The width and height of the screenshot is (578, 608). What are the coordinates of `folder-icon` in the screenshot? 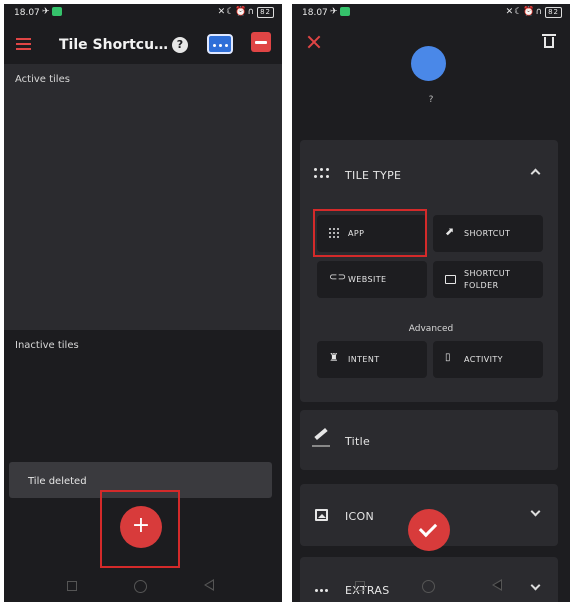 It's located at (450, 279).